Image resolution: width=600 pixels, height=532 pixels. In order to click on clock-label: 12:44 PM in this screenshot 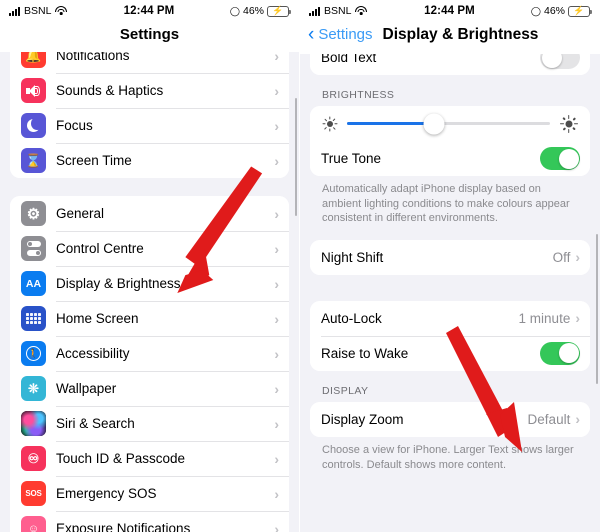, I will do `click(149, 11)`.